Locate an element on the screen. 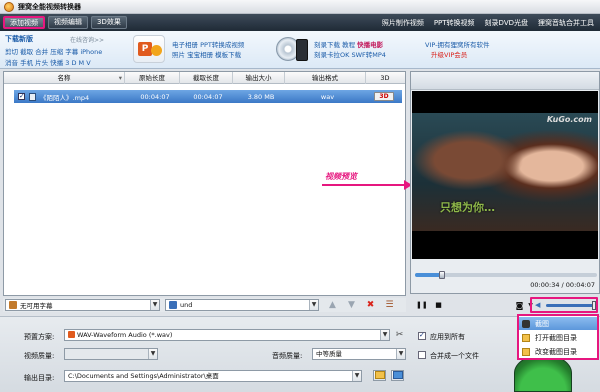 The image size is (600, 392). volume-control: ◀ is located at coordinates (564, 305).